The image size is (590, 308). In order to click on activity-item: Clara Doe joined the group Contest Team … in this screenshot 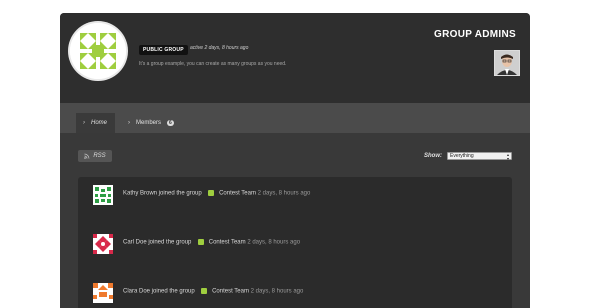, I will do `click(298, 294)`.